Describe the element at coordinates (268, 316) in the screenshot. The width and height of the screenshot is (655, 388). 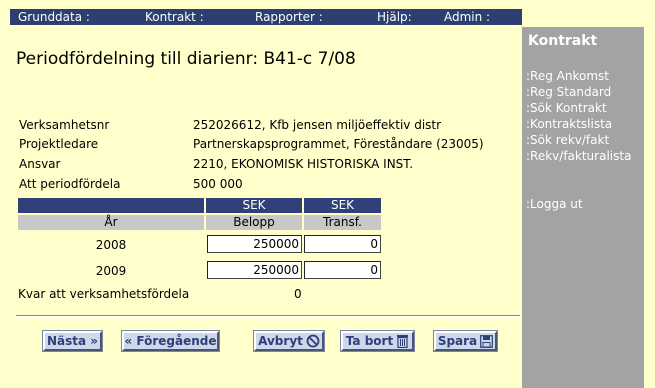
I see `divider` at that location.